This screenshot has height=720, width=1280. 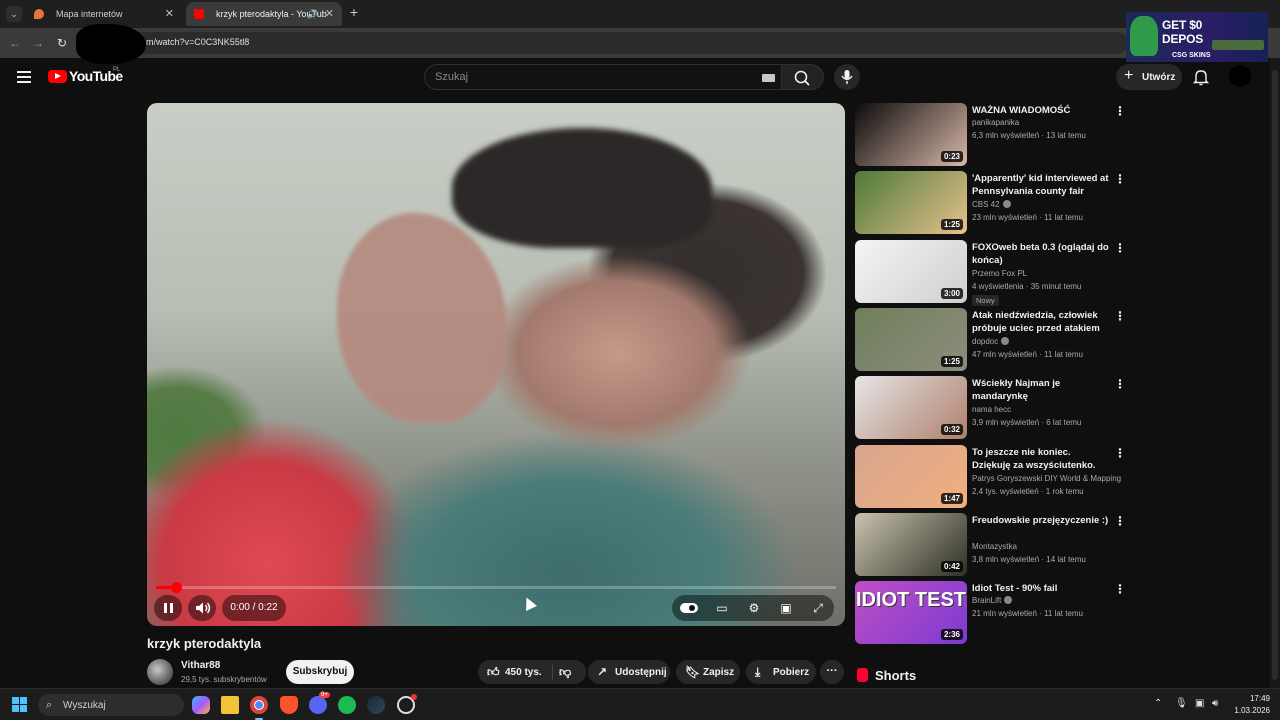 What do you see at coordinates (992, 600) in the screenshot?
I see `channel-name: BrainLift` at bounding box center [992, 600].